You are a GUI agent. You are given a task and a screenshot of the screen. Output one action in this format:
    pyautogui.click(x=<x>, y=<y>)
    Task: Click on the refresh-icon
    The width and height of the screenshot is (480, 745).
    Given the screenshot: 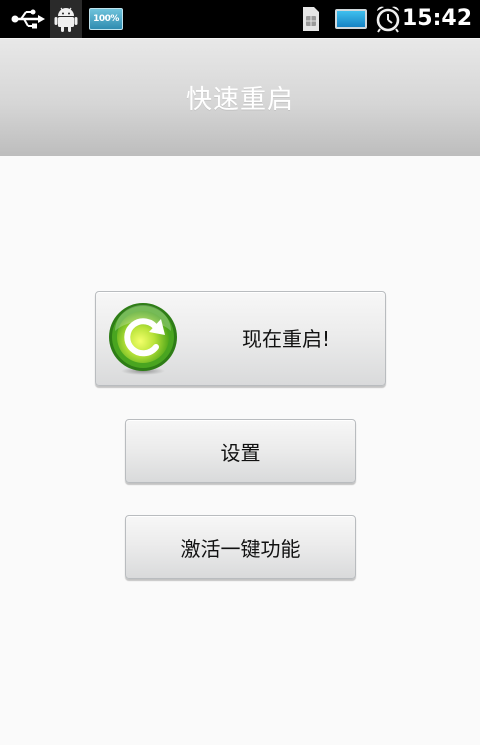 What is the action you would take?
    pyautogui.click(x=143, y=339)
    